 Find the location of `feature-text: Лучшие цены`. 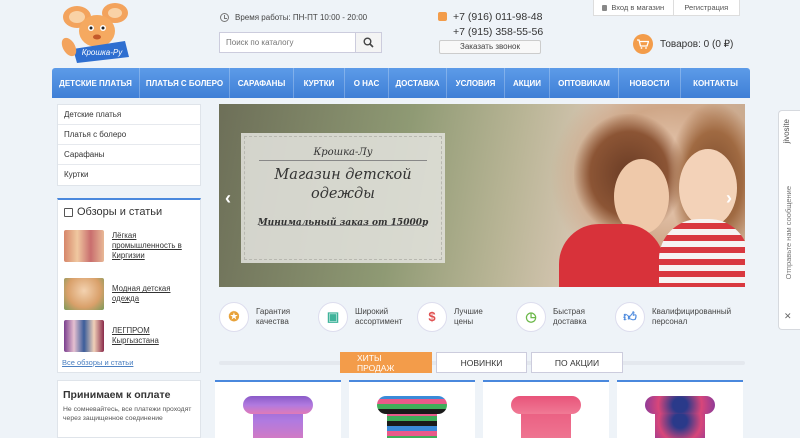

feature-text: Лучшие цены is located at coordinates (468, 316).